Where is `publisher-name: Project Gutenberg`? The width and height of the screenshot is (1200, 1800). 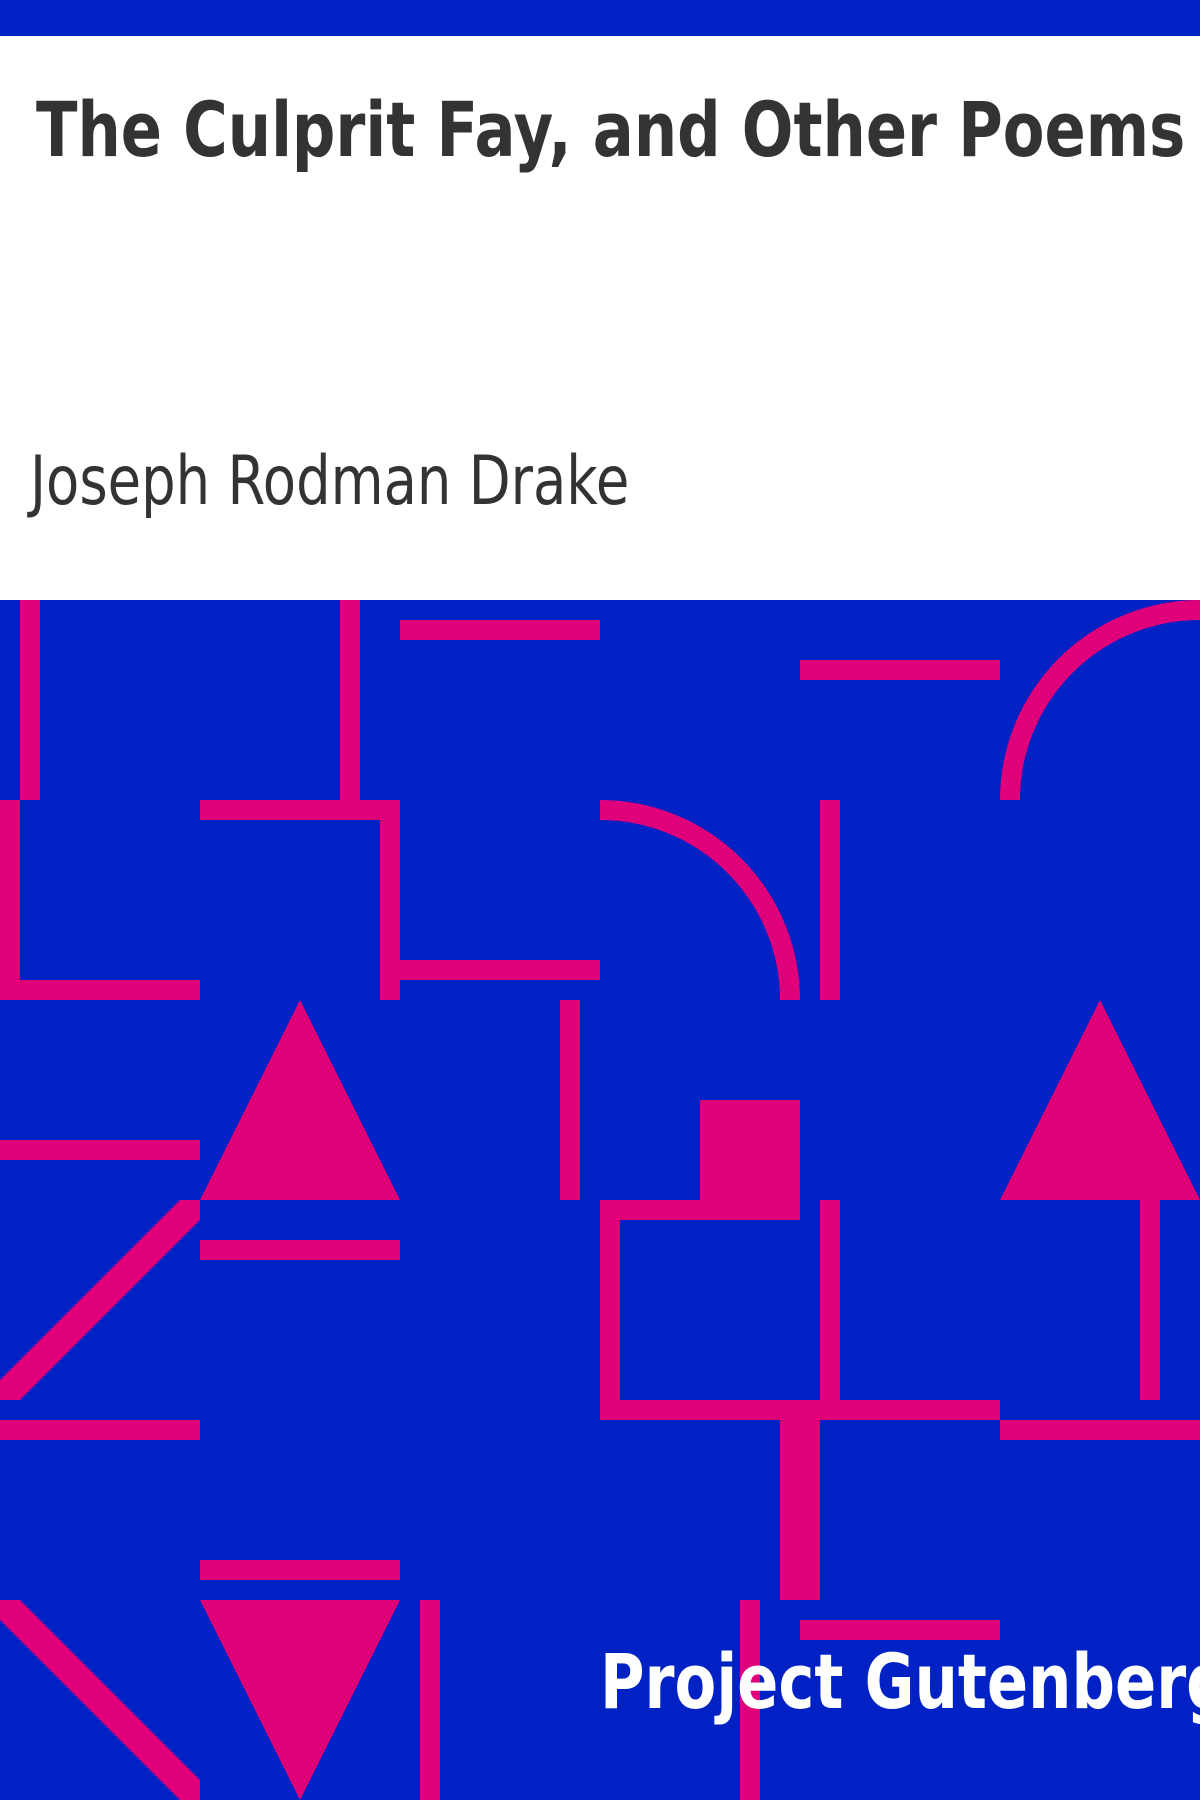 publisher-name: Project Gutenberg is located at coordinates (900, 1681).